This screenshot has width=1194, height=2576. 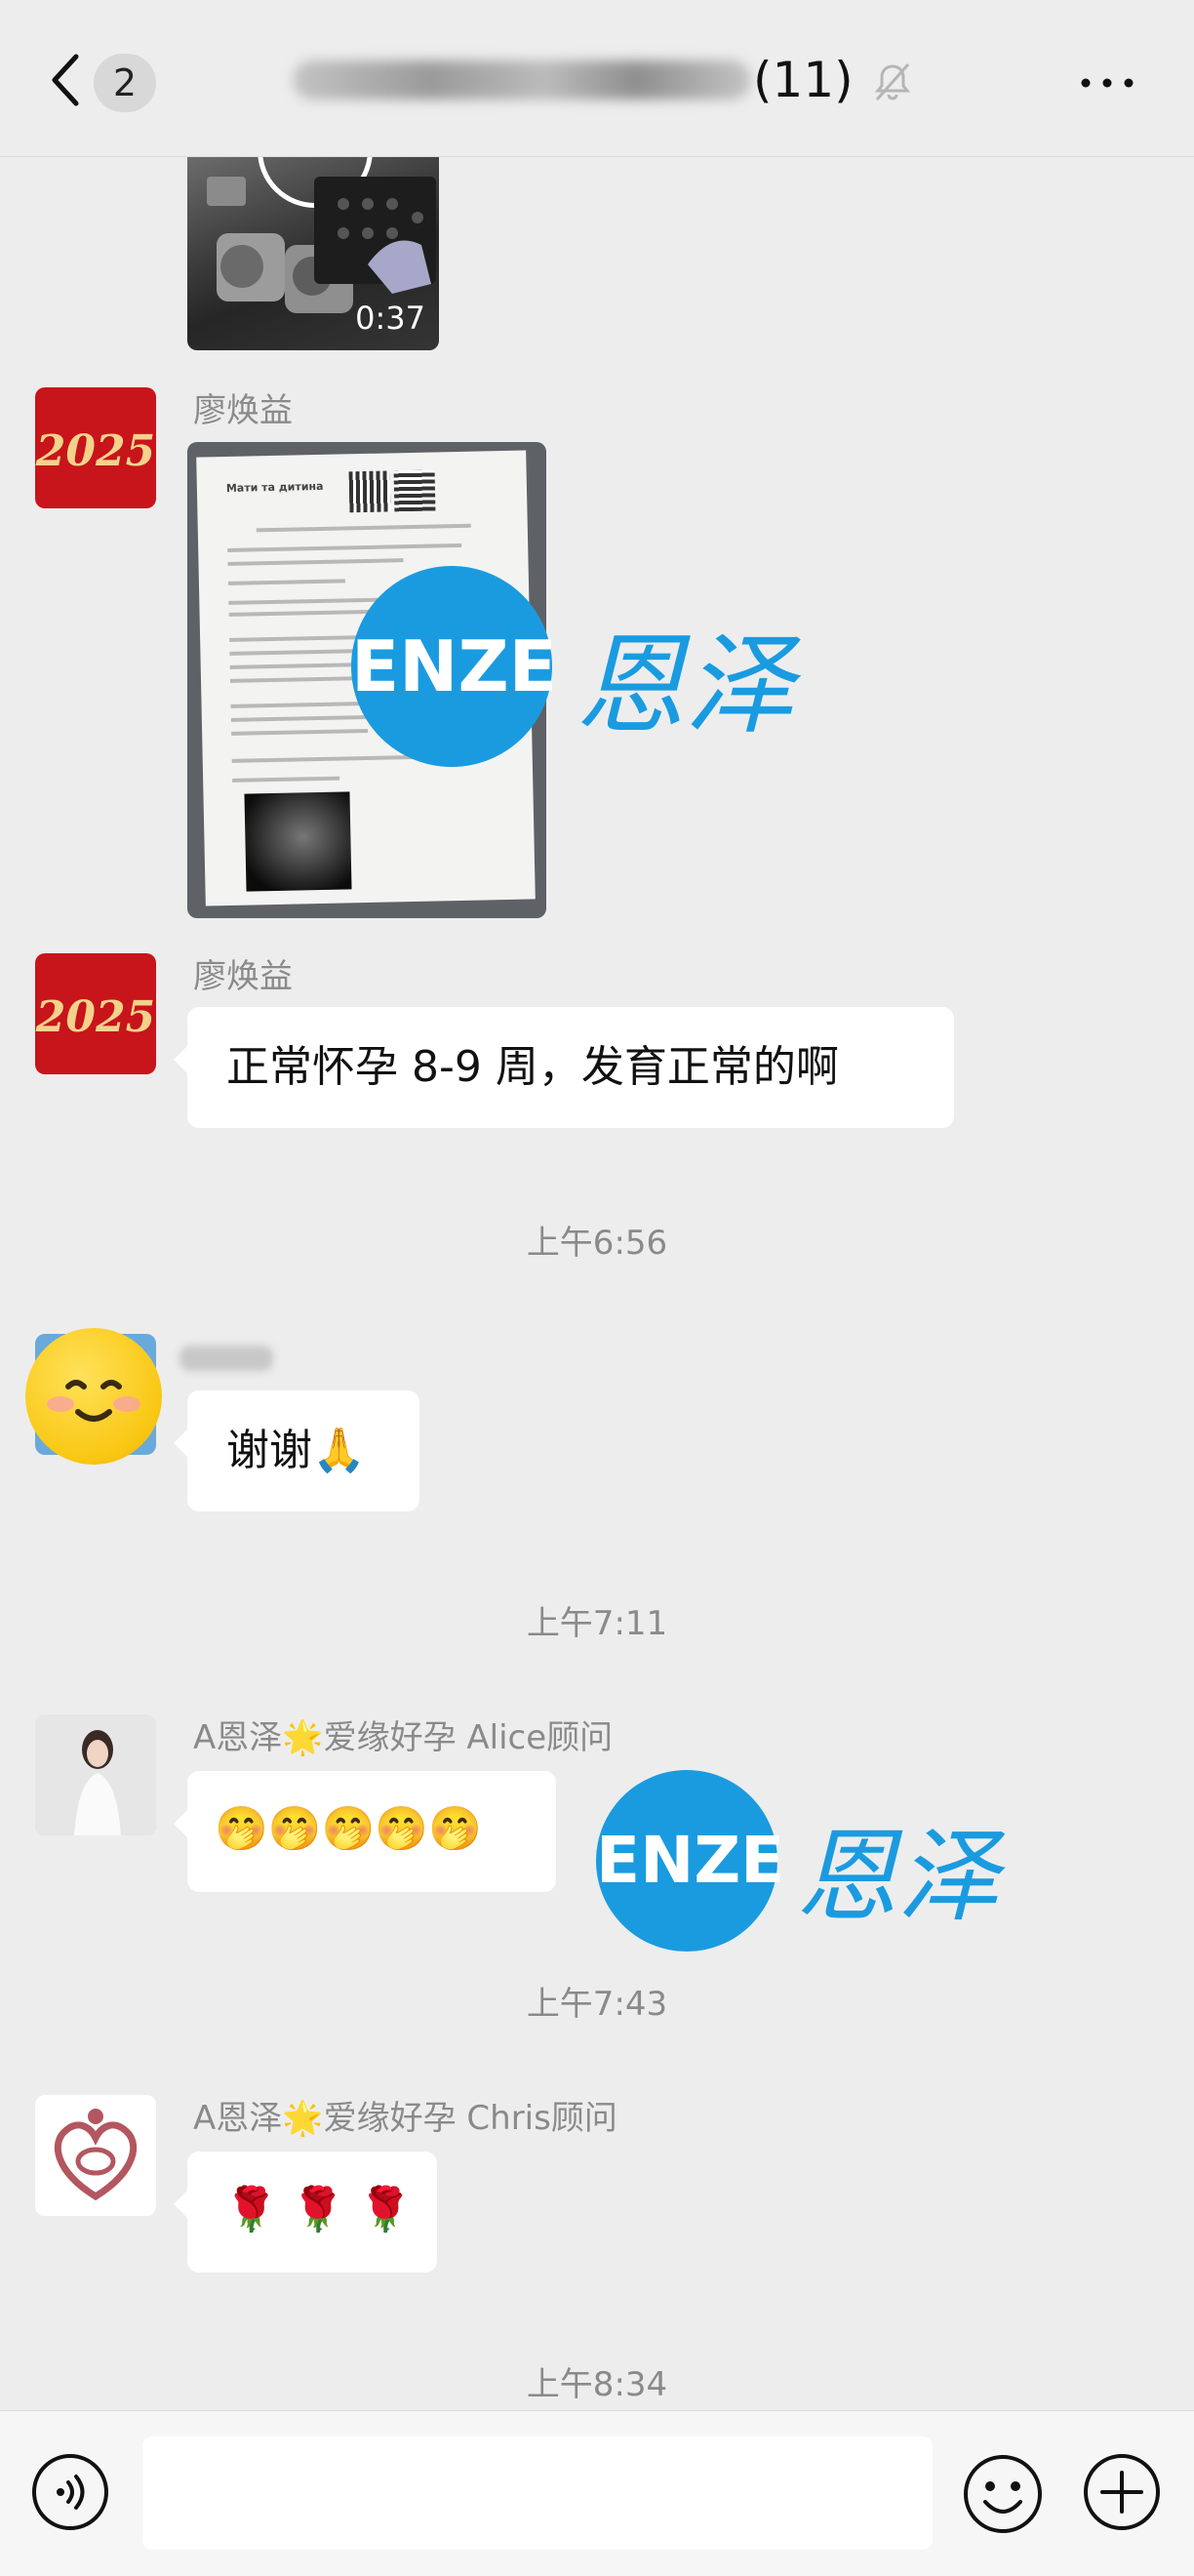 I want to click on message-timestamp: 上午6:56, so click(x=597, y=1243).